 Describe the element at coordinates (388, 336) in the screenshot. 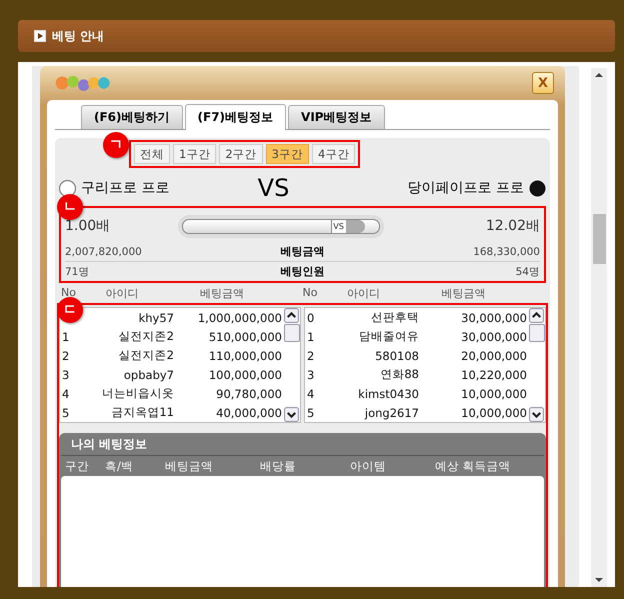

I see `table-cell-text: 담배줄여유` at that location.